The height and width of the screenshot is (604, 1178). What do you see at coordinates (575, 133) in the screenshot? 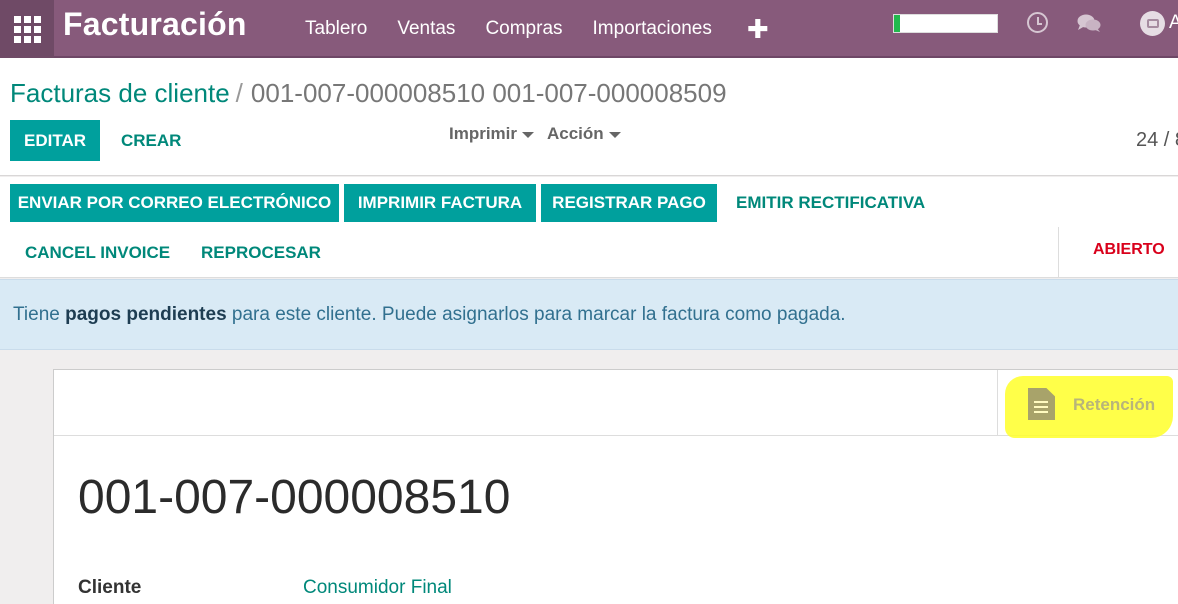
I see `action-dropdown-label: Acción` at bounding box center [575, 133].